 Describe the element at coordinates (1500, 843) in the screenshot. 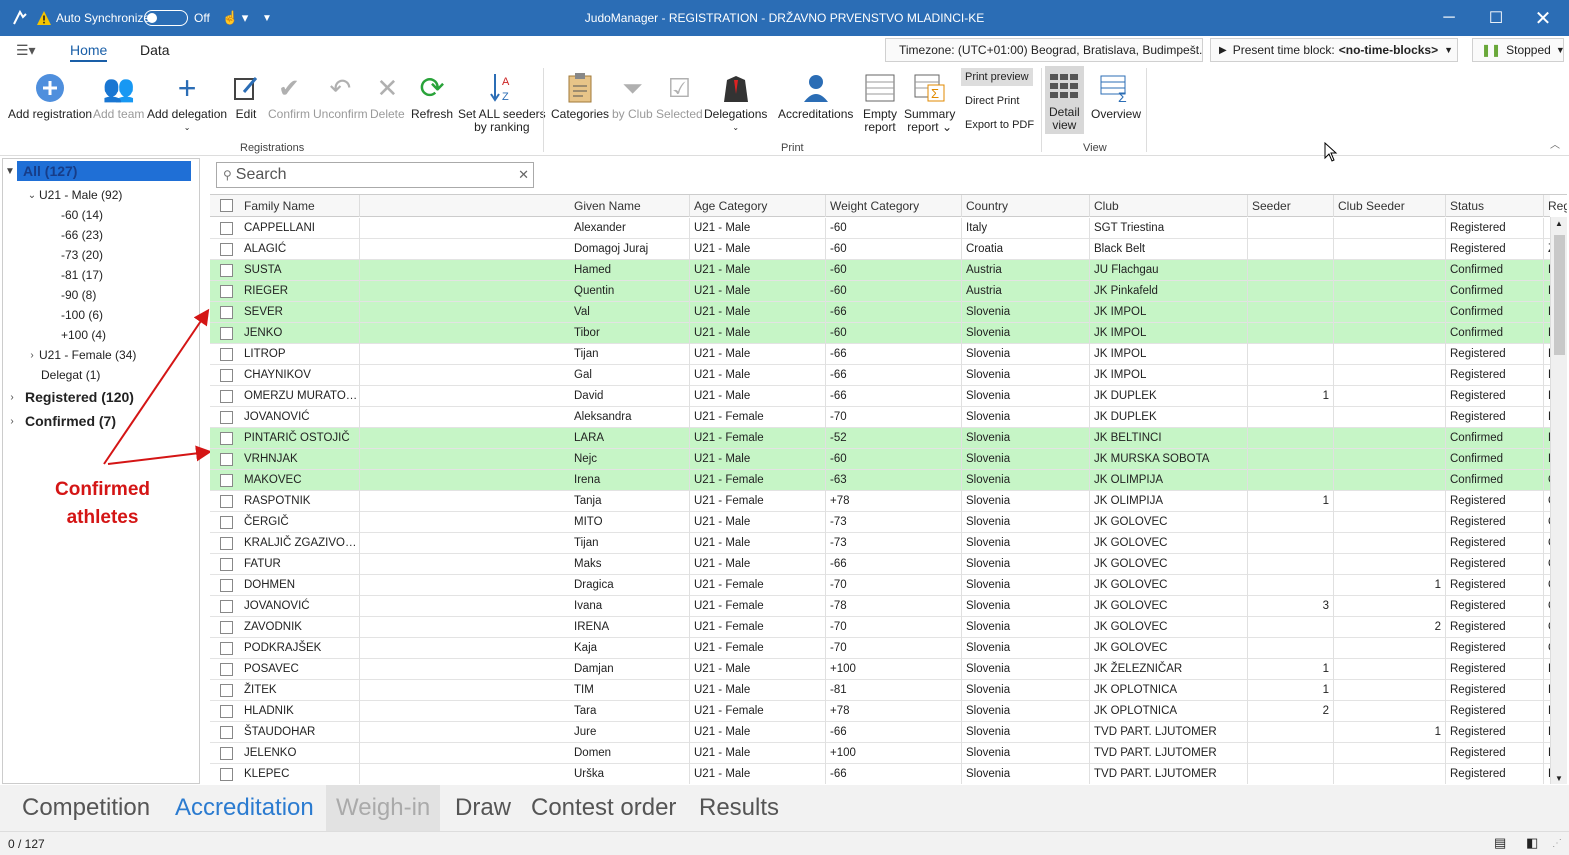

I see `normal-view-icon: ▤` at that location.